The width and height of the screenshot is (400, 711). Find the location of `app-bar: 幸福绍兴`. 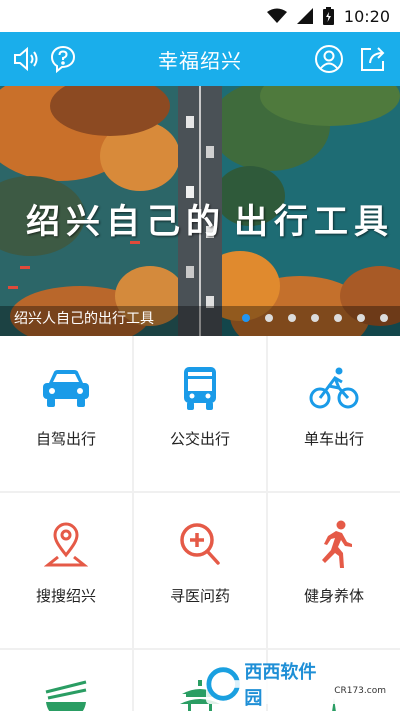

app-bar: 幸福绍兴 is located at coordinates (200, 59).